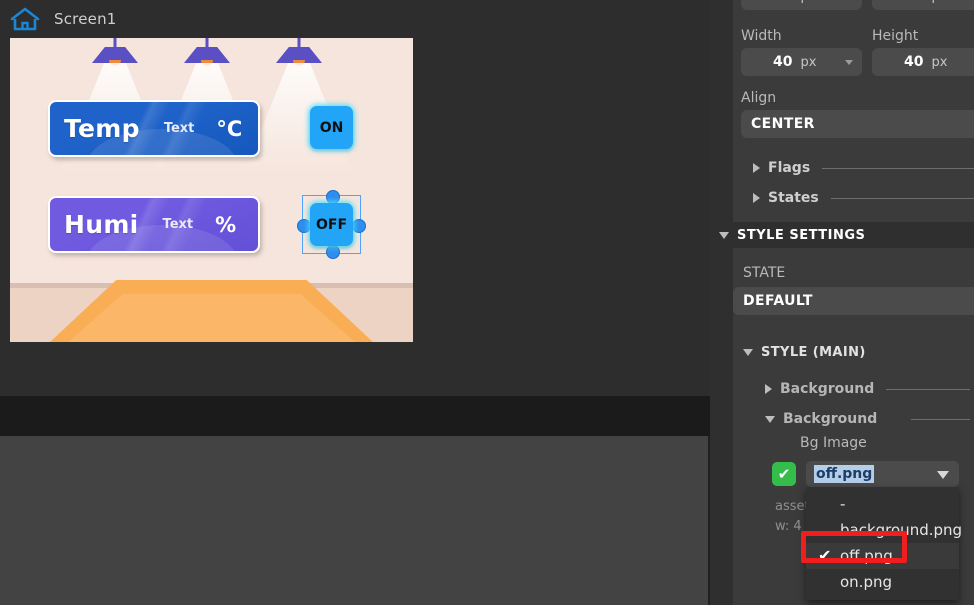 The image size is (974, 605). Describe the element at coordinates (85, 19) in the screenshot. I see `screen-label: Screen1` at that location.